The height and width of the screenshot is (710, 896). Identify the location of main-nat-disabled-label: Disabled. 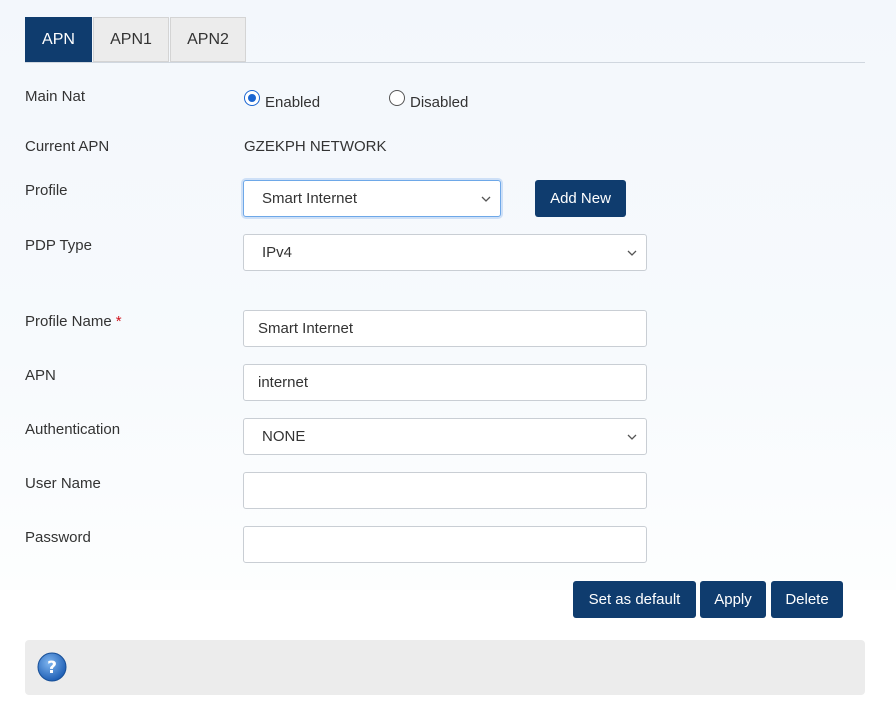
(439, 102).